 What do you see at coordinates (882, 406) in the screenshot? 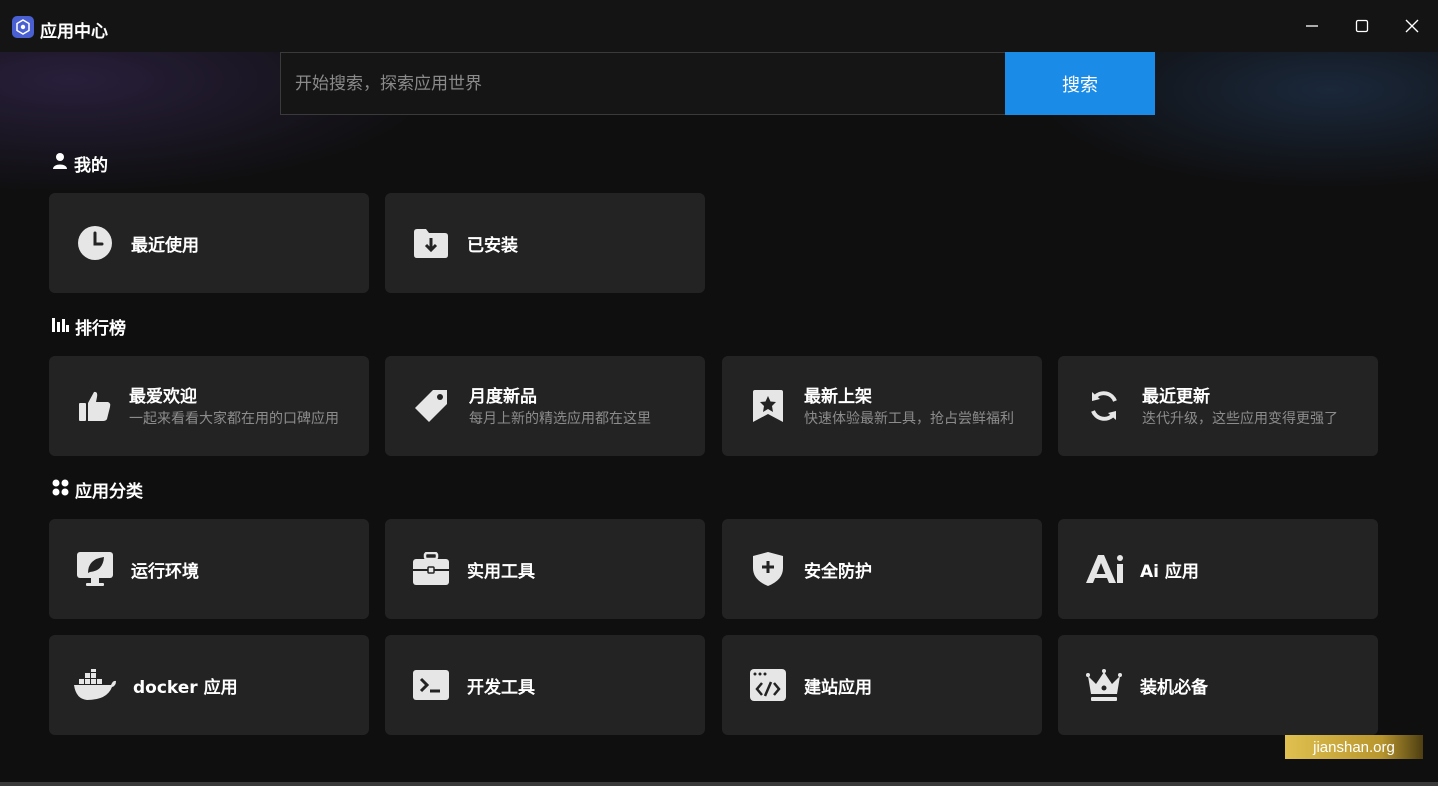
I see `card-latest-release: 最新上架 快速体验最新工具，抢占尝鲜福利` at bounding box center [882, 406].